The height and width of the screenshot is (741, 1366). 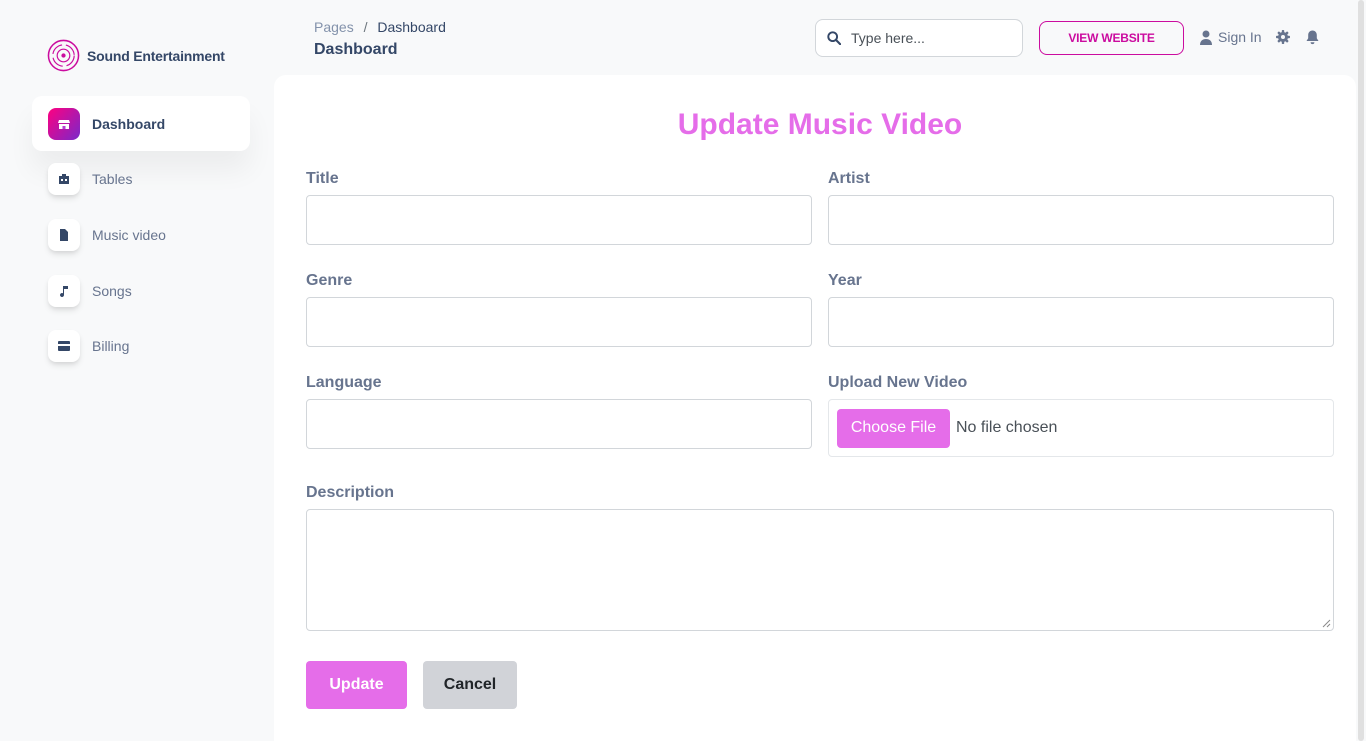 What do you see at coordinates (1206, 37) in the screenshot?
I see `user-icon` at bounding box center [1206, 37].